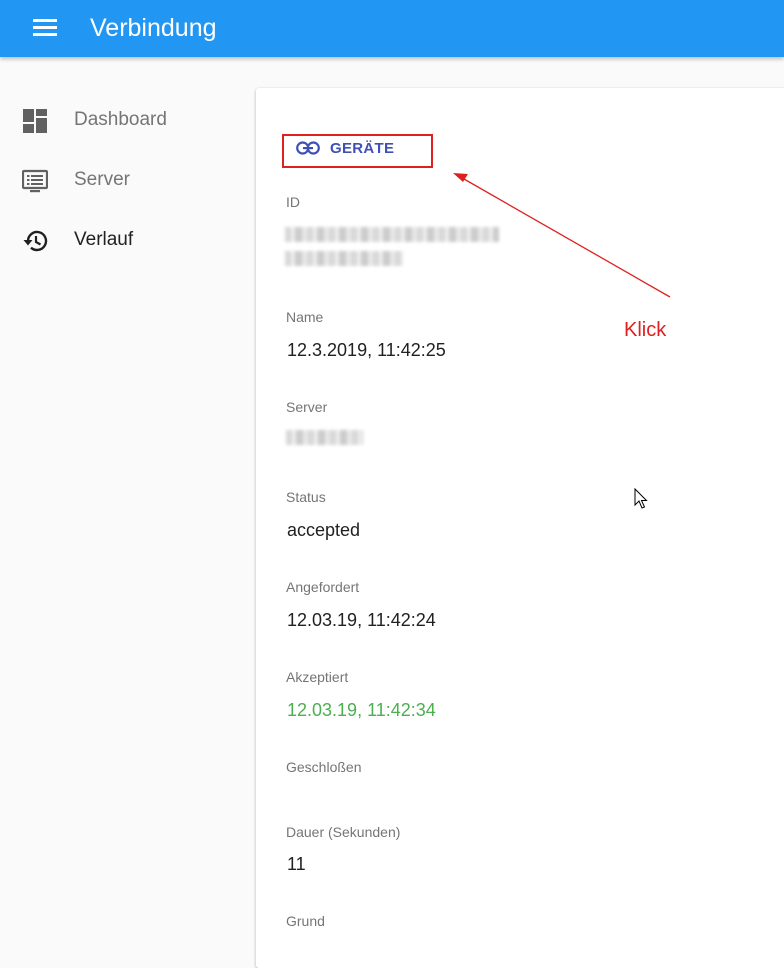 This screenshot has width=784, height=968. Describe the element at coordinates (324, 767) in the screenshot. I see `field-label-geschlossen: Geschloßen` at that location.